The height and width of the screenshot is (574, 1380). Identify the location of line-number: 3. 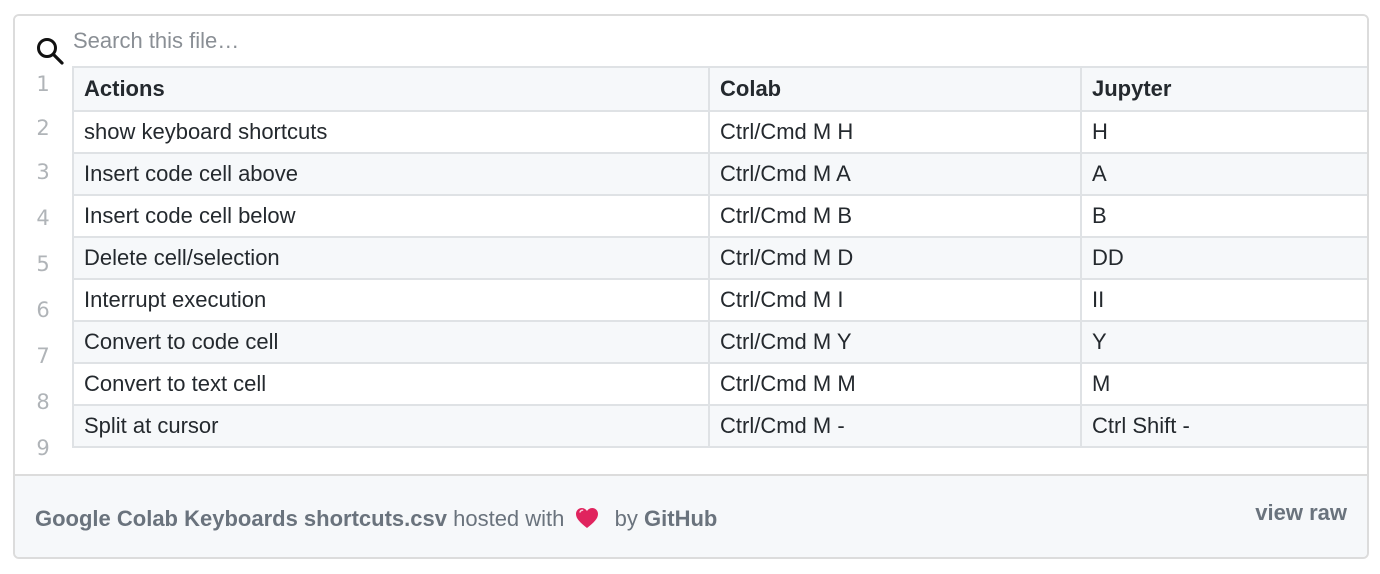
(43, 172).